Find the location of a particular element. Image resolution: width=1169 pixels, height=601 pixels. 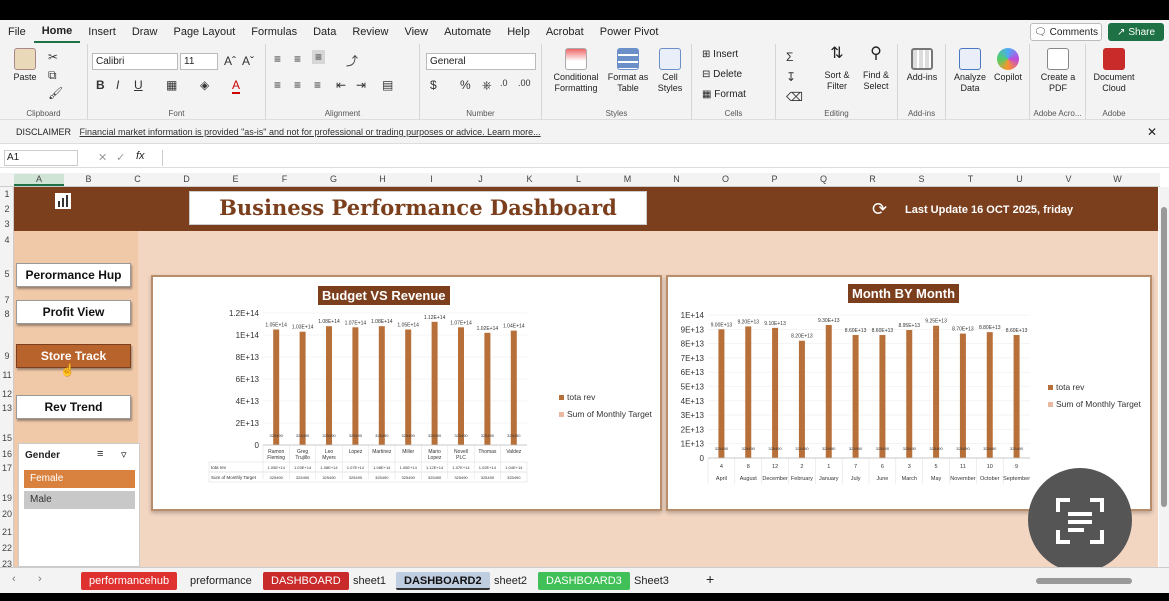

column-header-r: R is located at coordinates (872, 179).